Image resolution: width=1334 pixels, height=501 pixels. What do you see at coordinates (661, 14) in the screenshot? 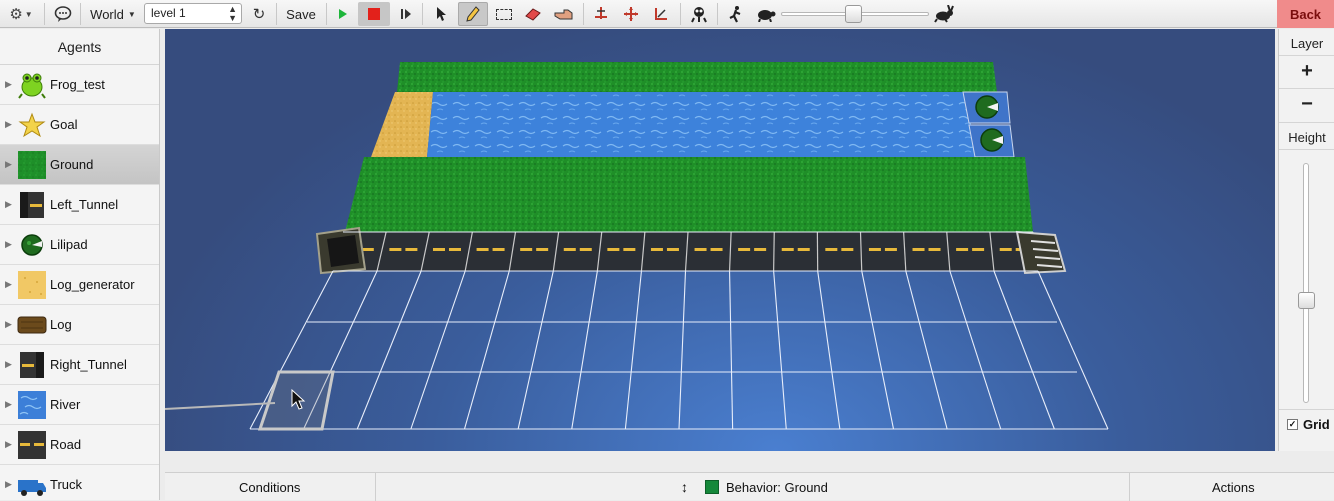
I see `scale-tool` at bounding box center [661, 14].